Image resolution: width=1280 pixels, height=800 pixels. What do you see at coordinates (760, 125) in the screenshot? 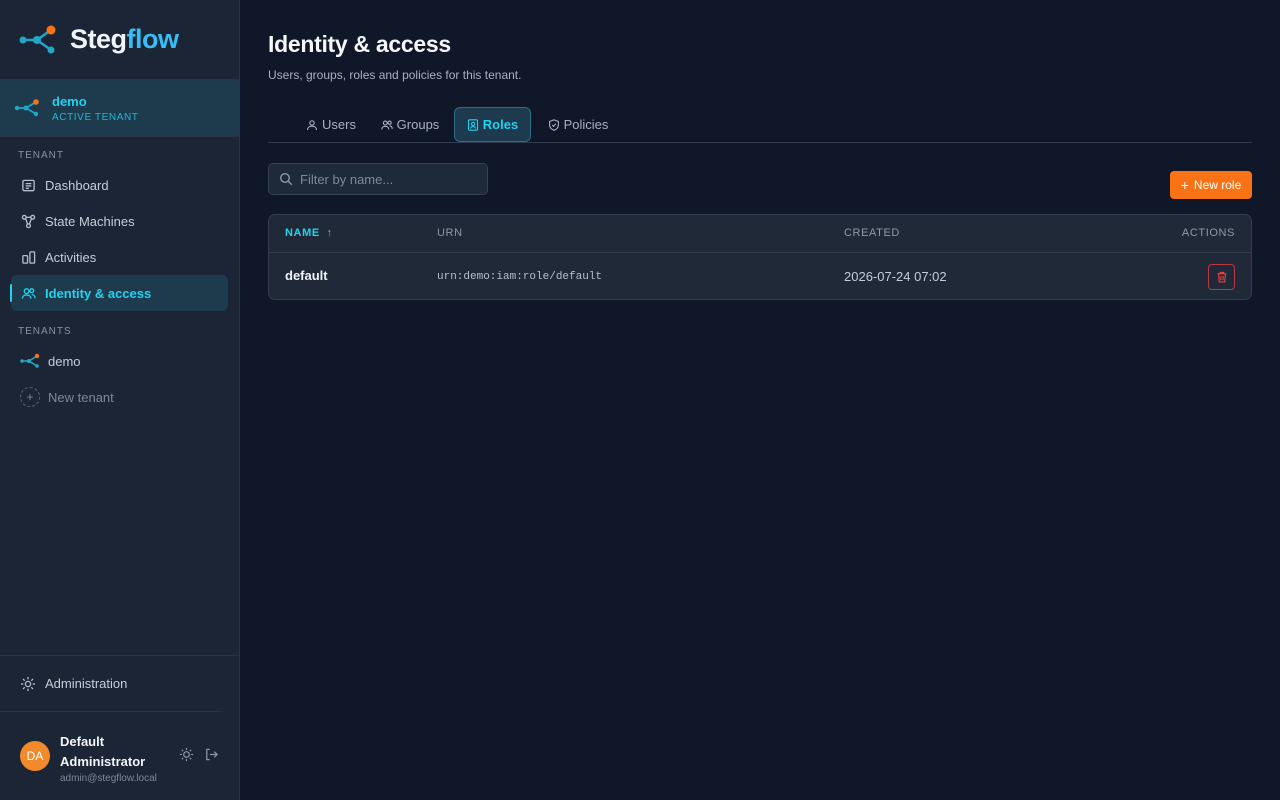
I see `tab-bar: Users Groups Roles Policies` at bounding box center [760, 125].